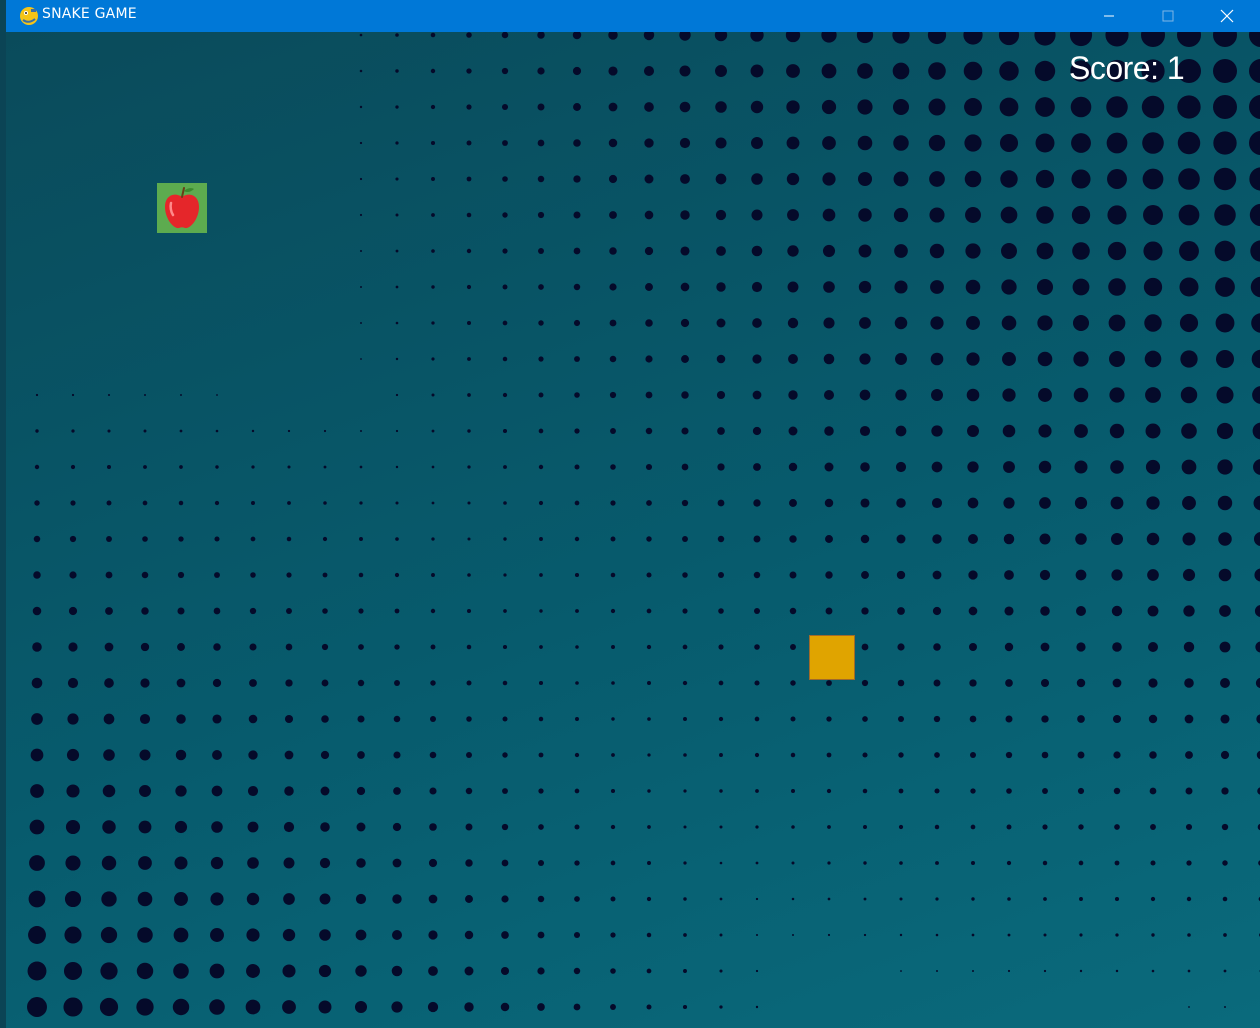 The height and width of the screenshot is (1028, 1260). I want to click on minimize-button, so click(1109, 16).